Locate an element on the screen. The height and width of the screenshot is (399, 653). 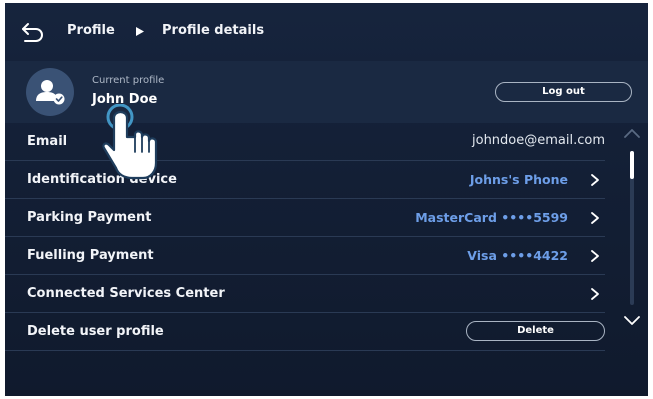
email-value: johndoe@email.com is located at coordinates (538, 140).